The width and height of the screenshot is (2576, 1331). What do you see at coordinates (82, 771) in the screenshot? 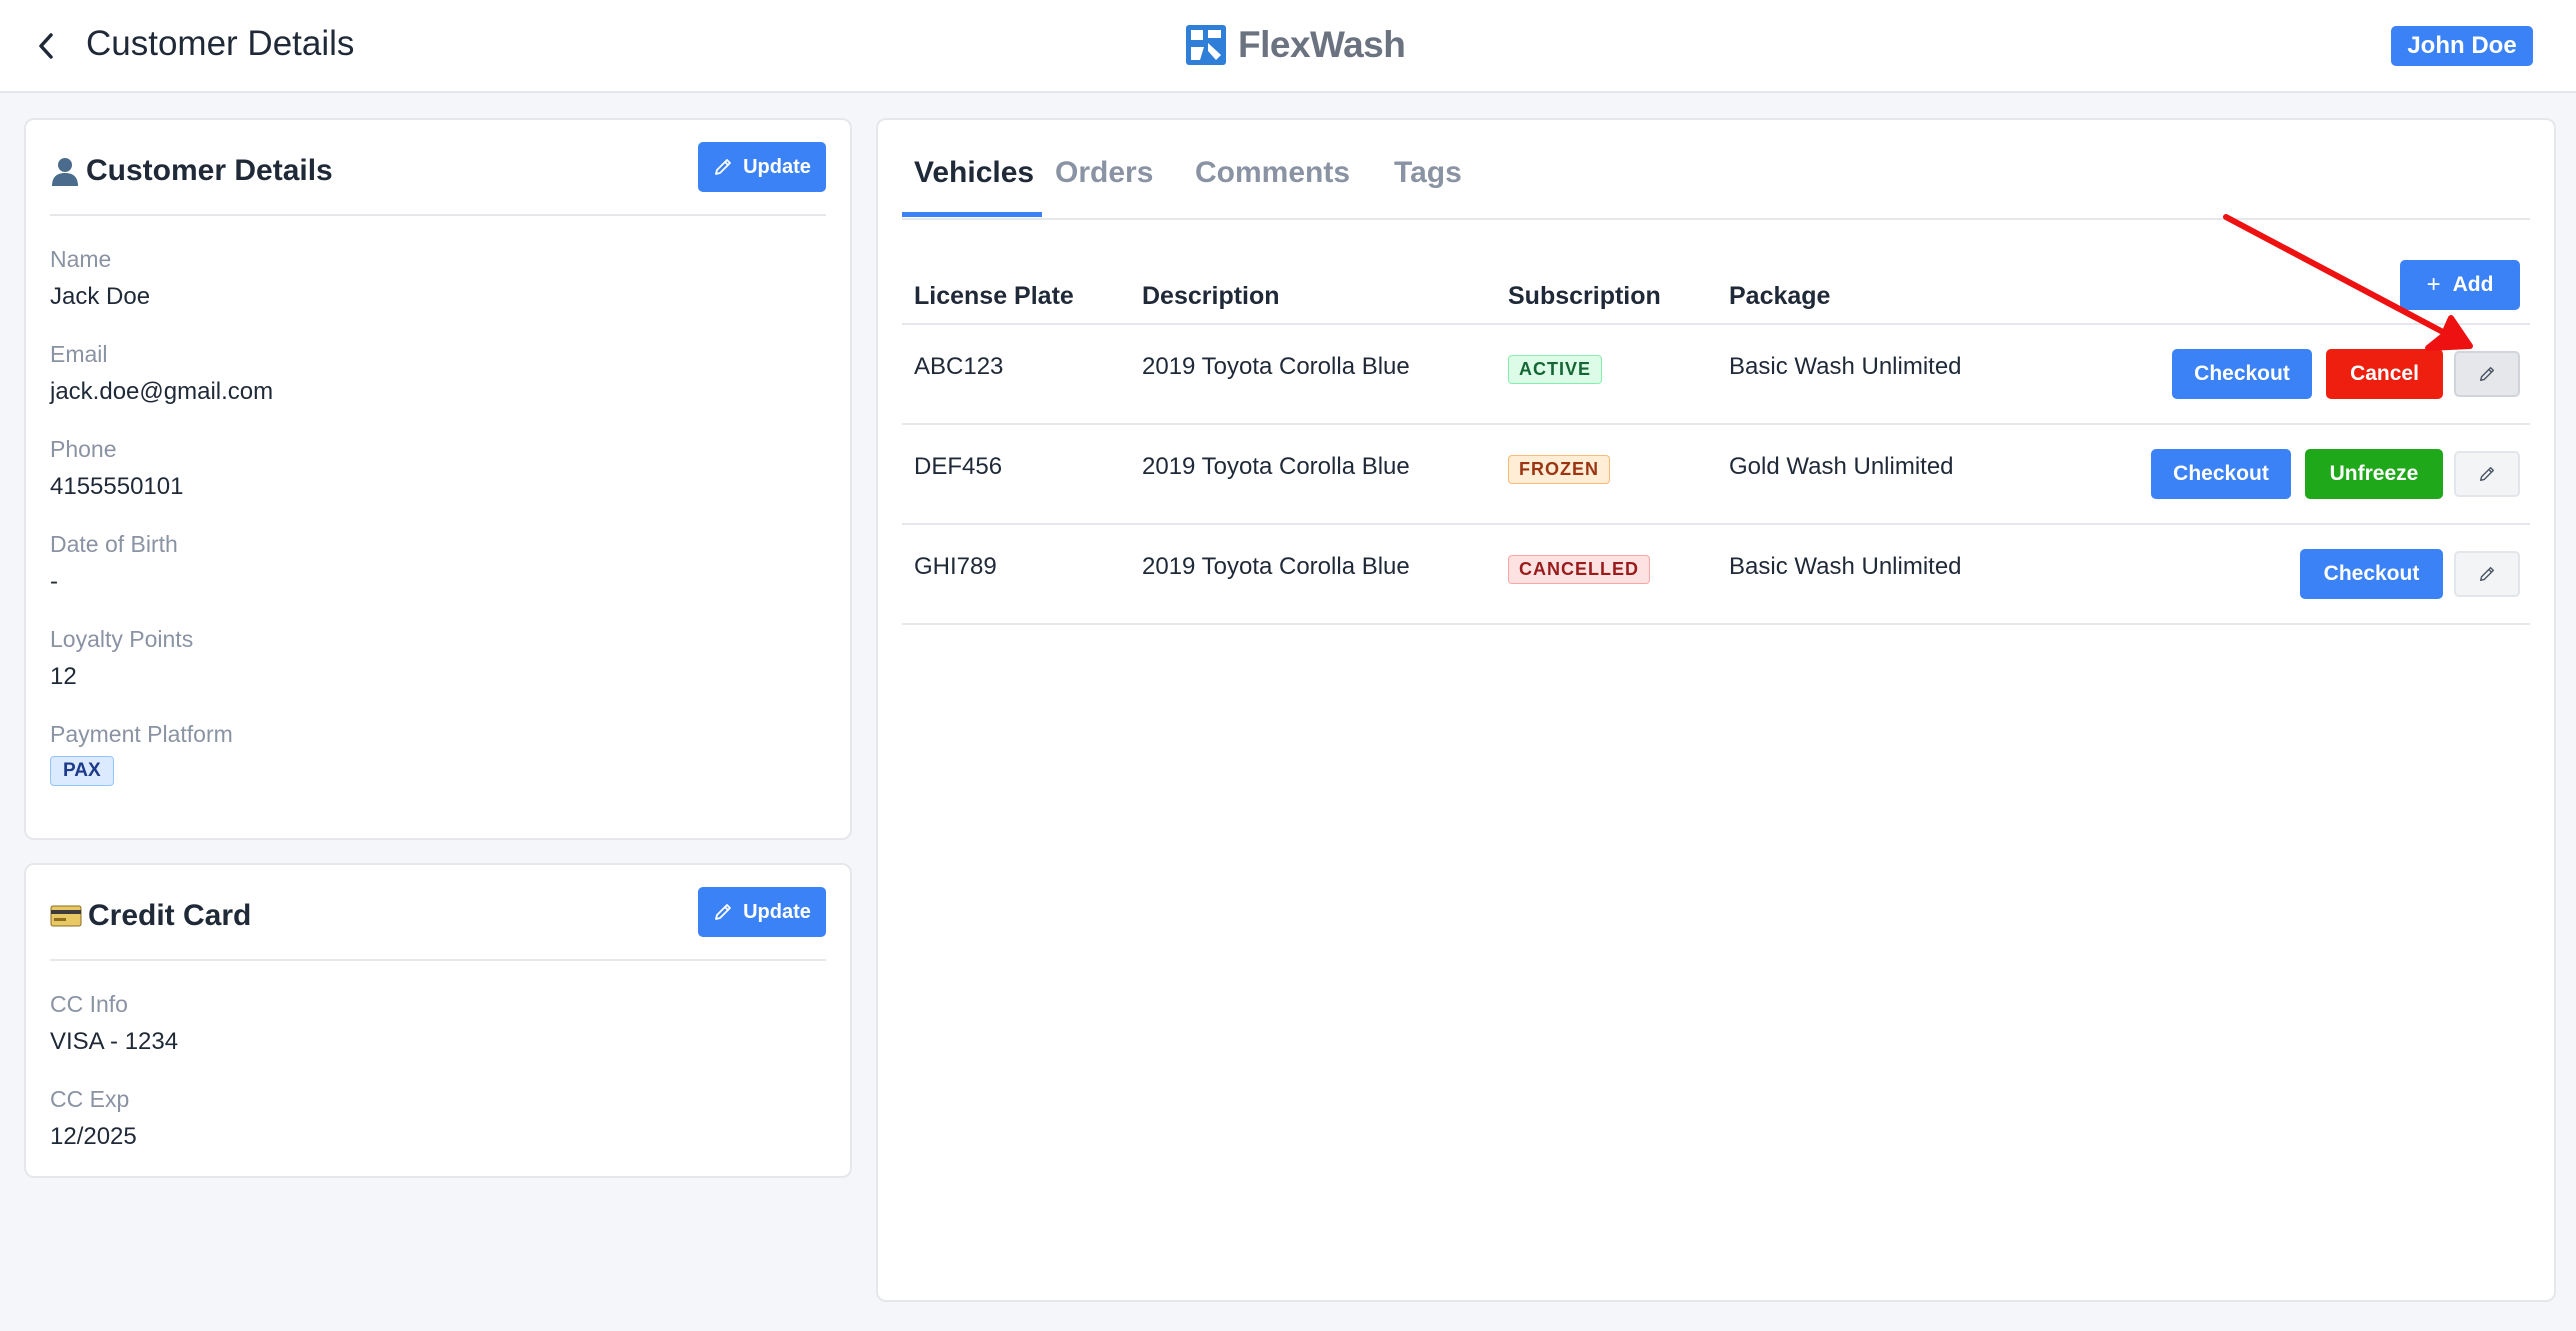
I see `payment-platform-badge: PAX` at bounding box center [82, 771].